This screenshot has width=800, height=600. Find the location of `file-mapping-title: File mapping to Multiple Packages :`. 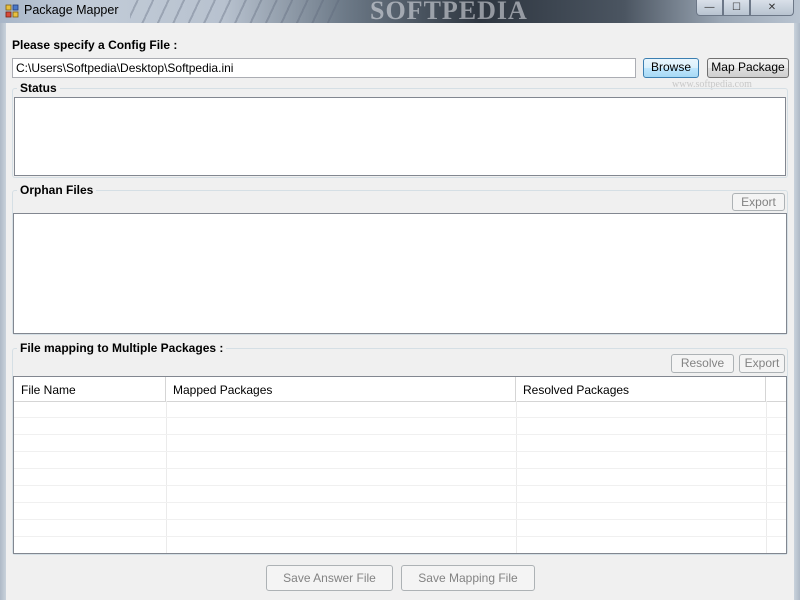

file-mapping-title: File mapping to Multiple Packages : is located at coordinates (122, 348).